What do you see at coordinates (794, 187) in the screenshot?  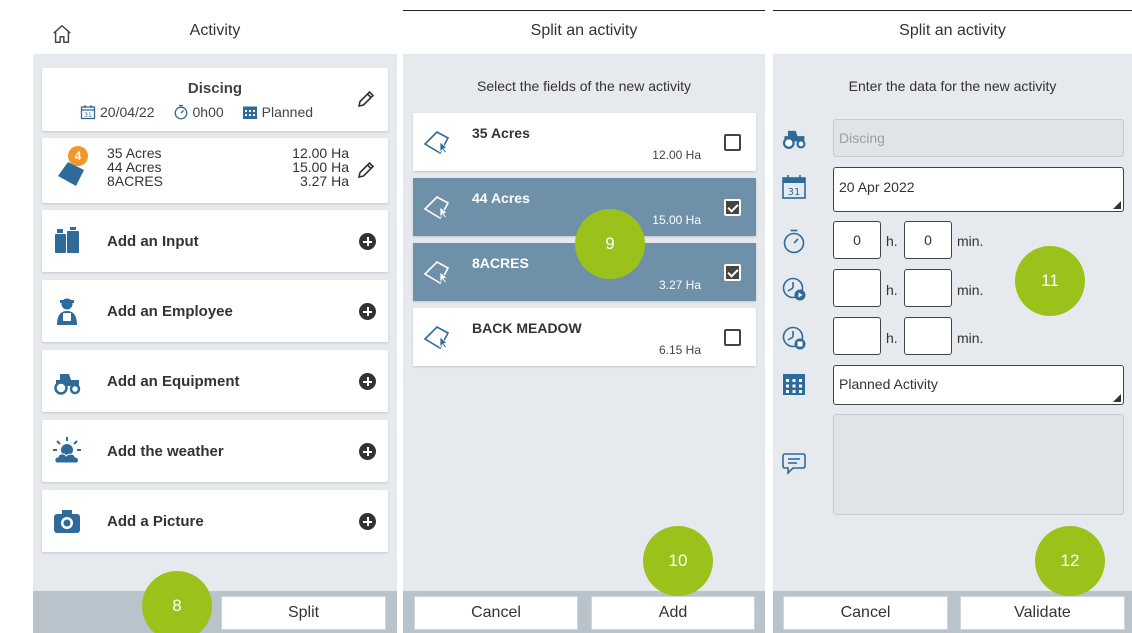 I see `calendar-icon: 31` at bounding box center [794, 187].